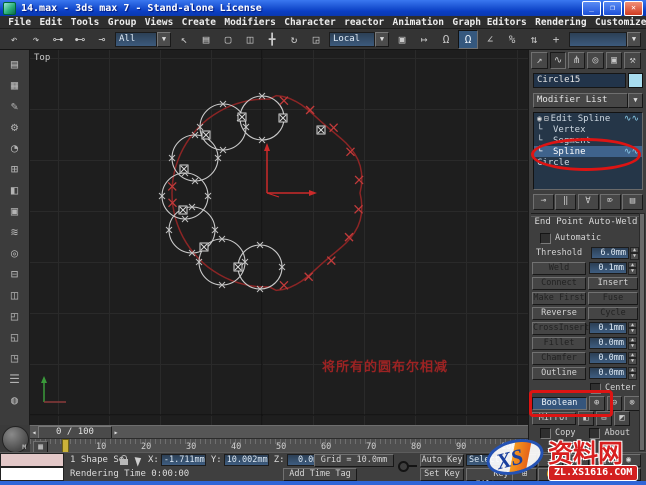 The height and width of the screenshot is (485, 646). Describe the element at coordinates (15, 169) in the screenshot. I see `left-tool-icon-6: ⊞` at that location.